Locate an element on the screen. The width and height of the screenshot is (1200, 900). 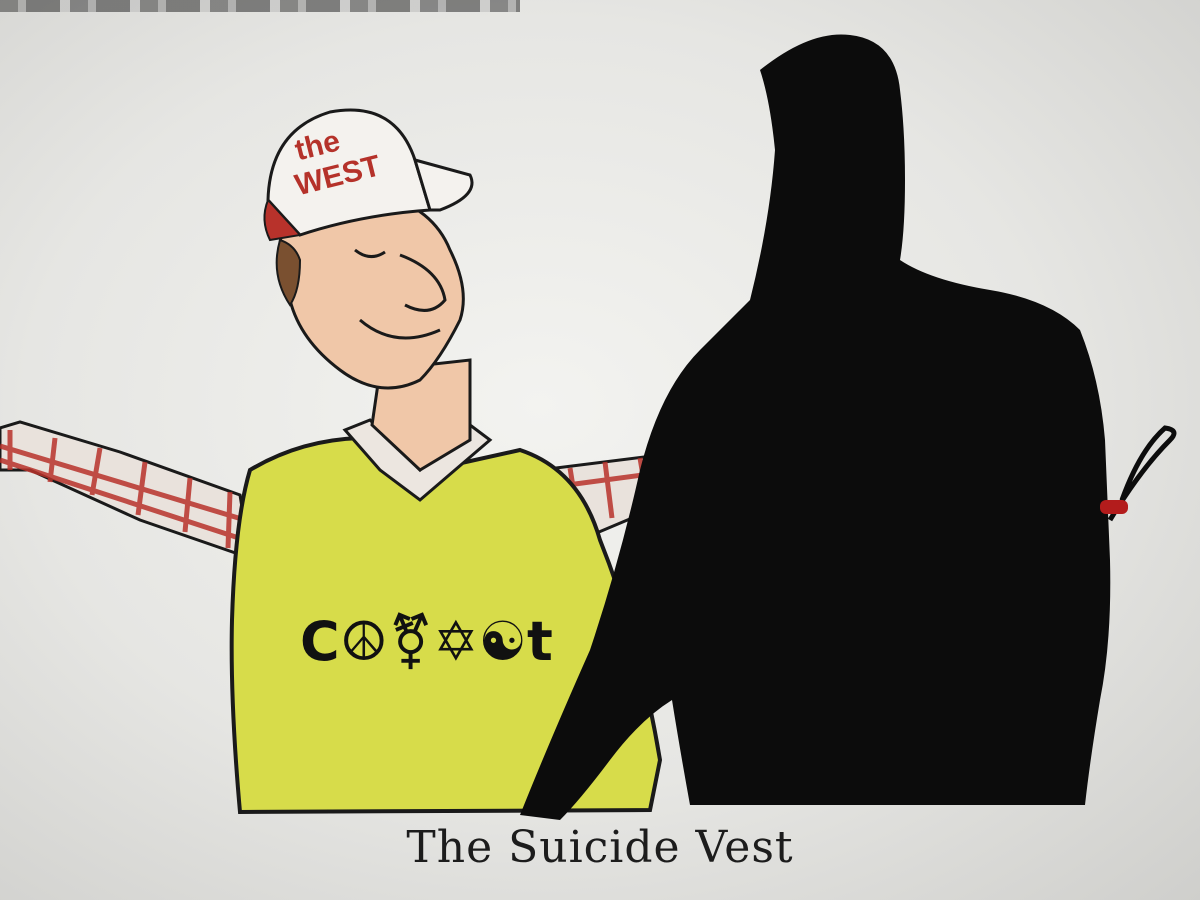
left-arm-sleeve is located at coordinates (126, 490).